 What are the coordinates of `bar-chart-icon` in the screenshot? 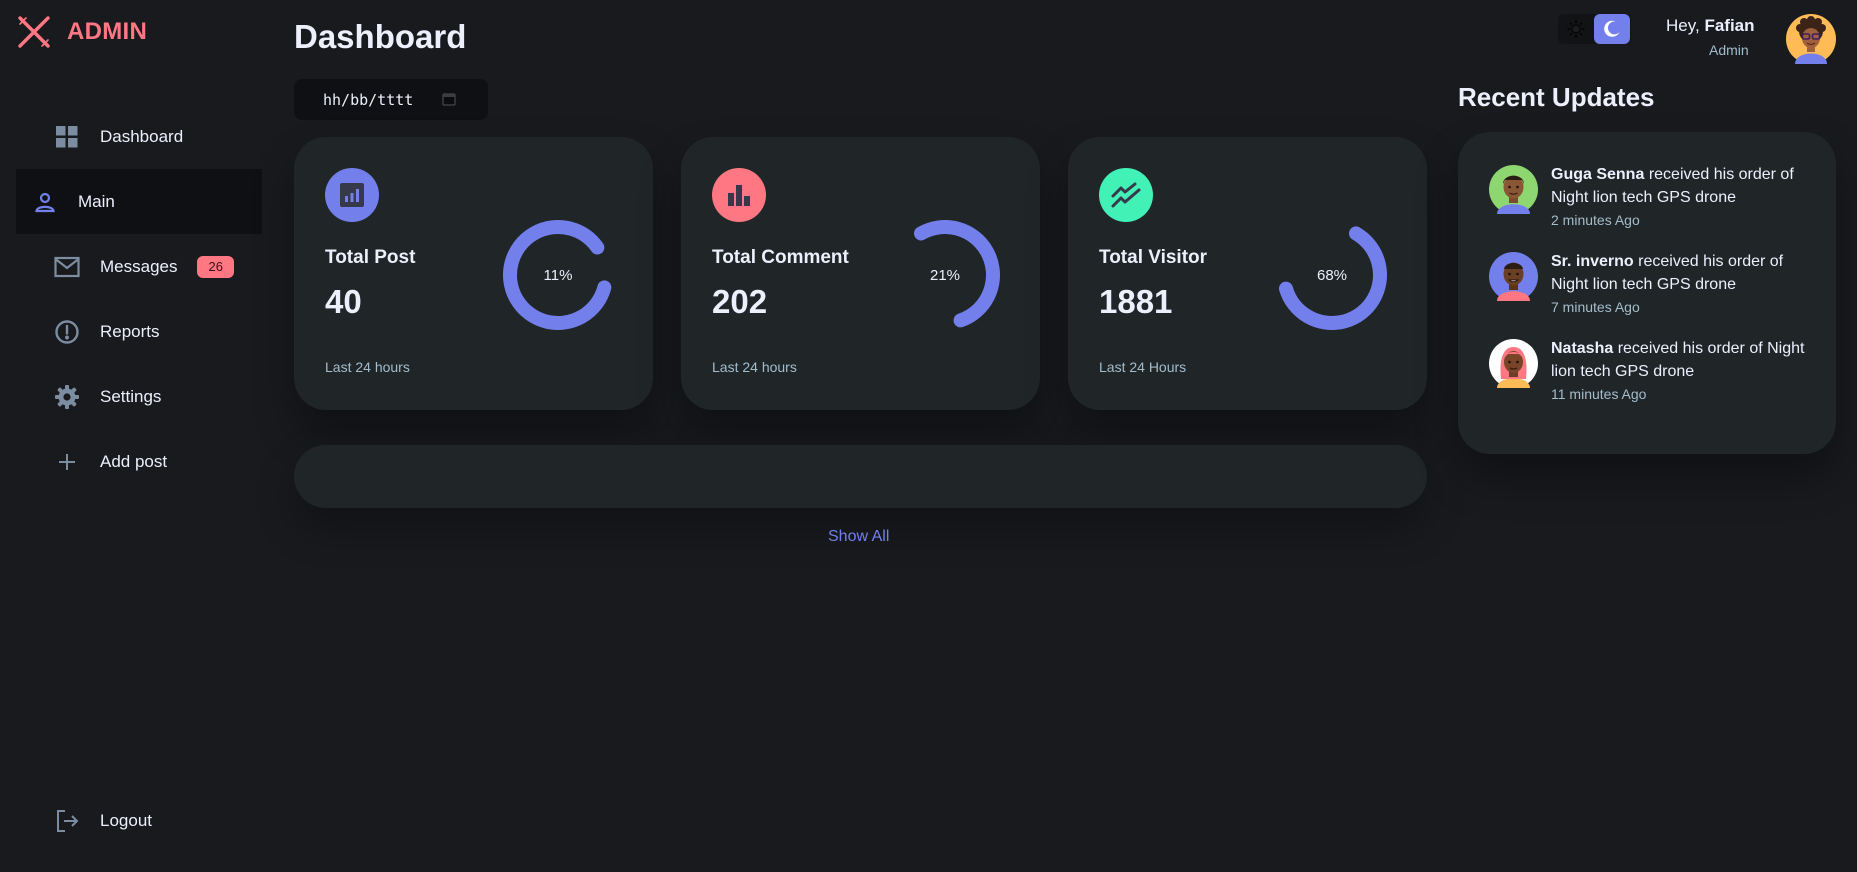 It's located at (739, 195).